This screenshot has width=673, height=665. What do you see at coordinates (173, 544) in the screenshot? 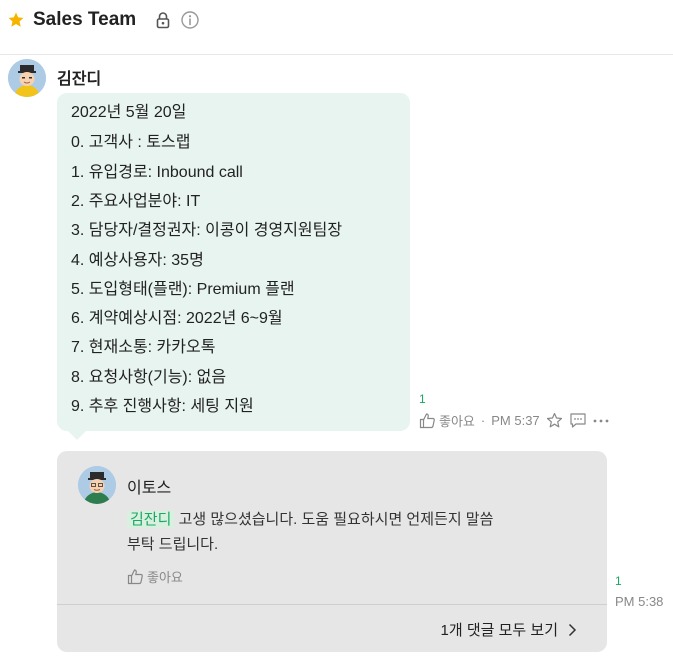
I see `reply-text-line: 부탁 드립니다.` at bounding box center [173, 544].